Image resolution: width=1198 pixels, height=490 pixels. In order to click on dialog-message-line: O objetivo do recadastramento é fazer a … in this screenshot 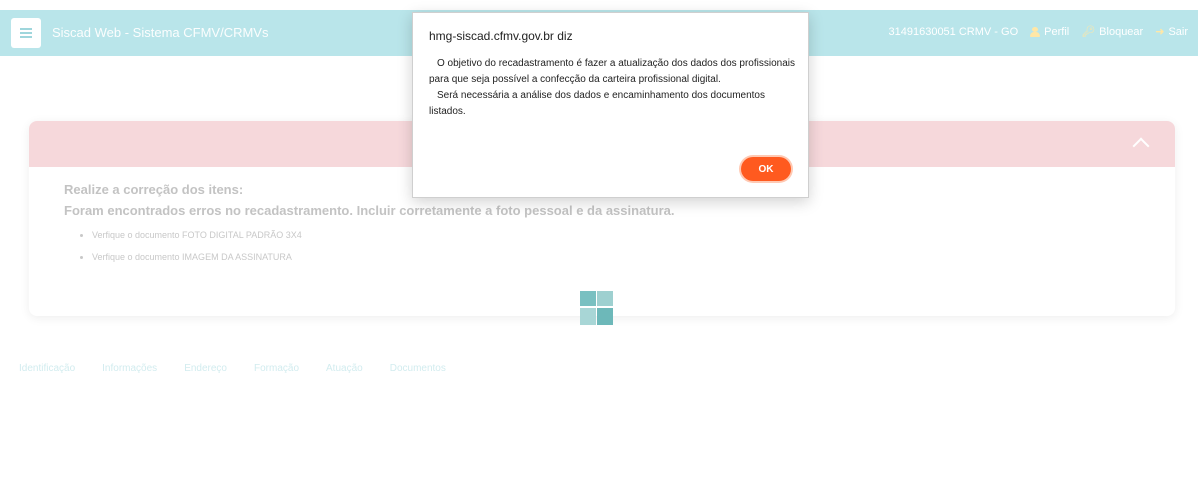, I will do `click(612, 71)`.